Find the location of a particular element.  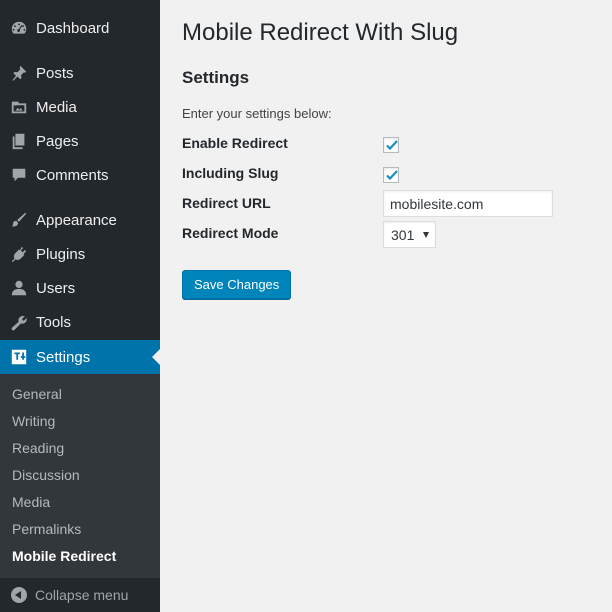

settings-icon is located at coordinates (18, 357).